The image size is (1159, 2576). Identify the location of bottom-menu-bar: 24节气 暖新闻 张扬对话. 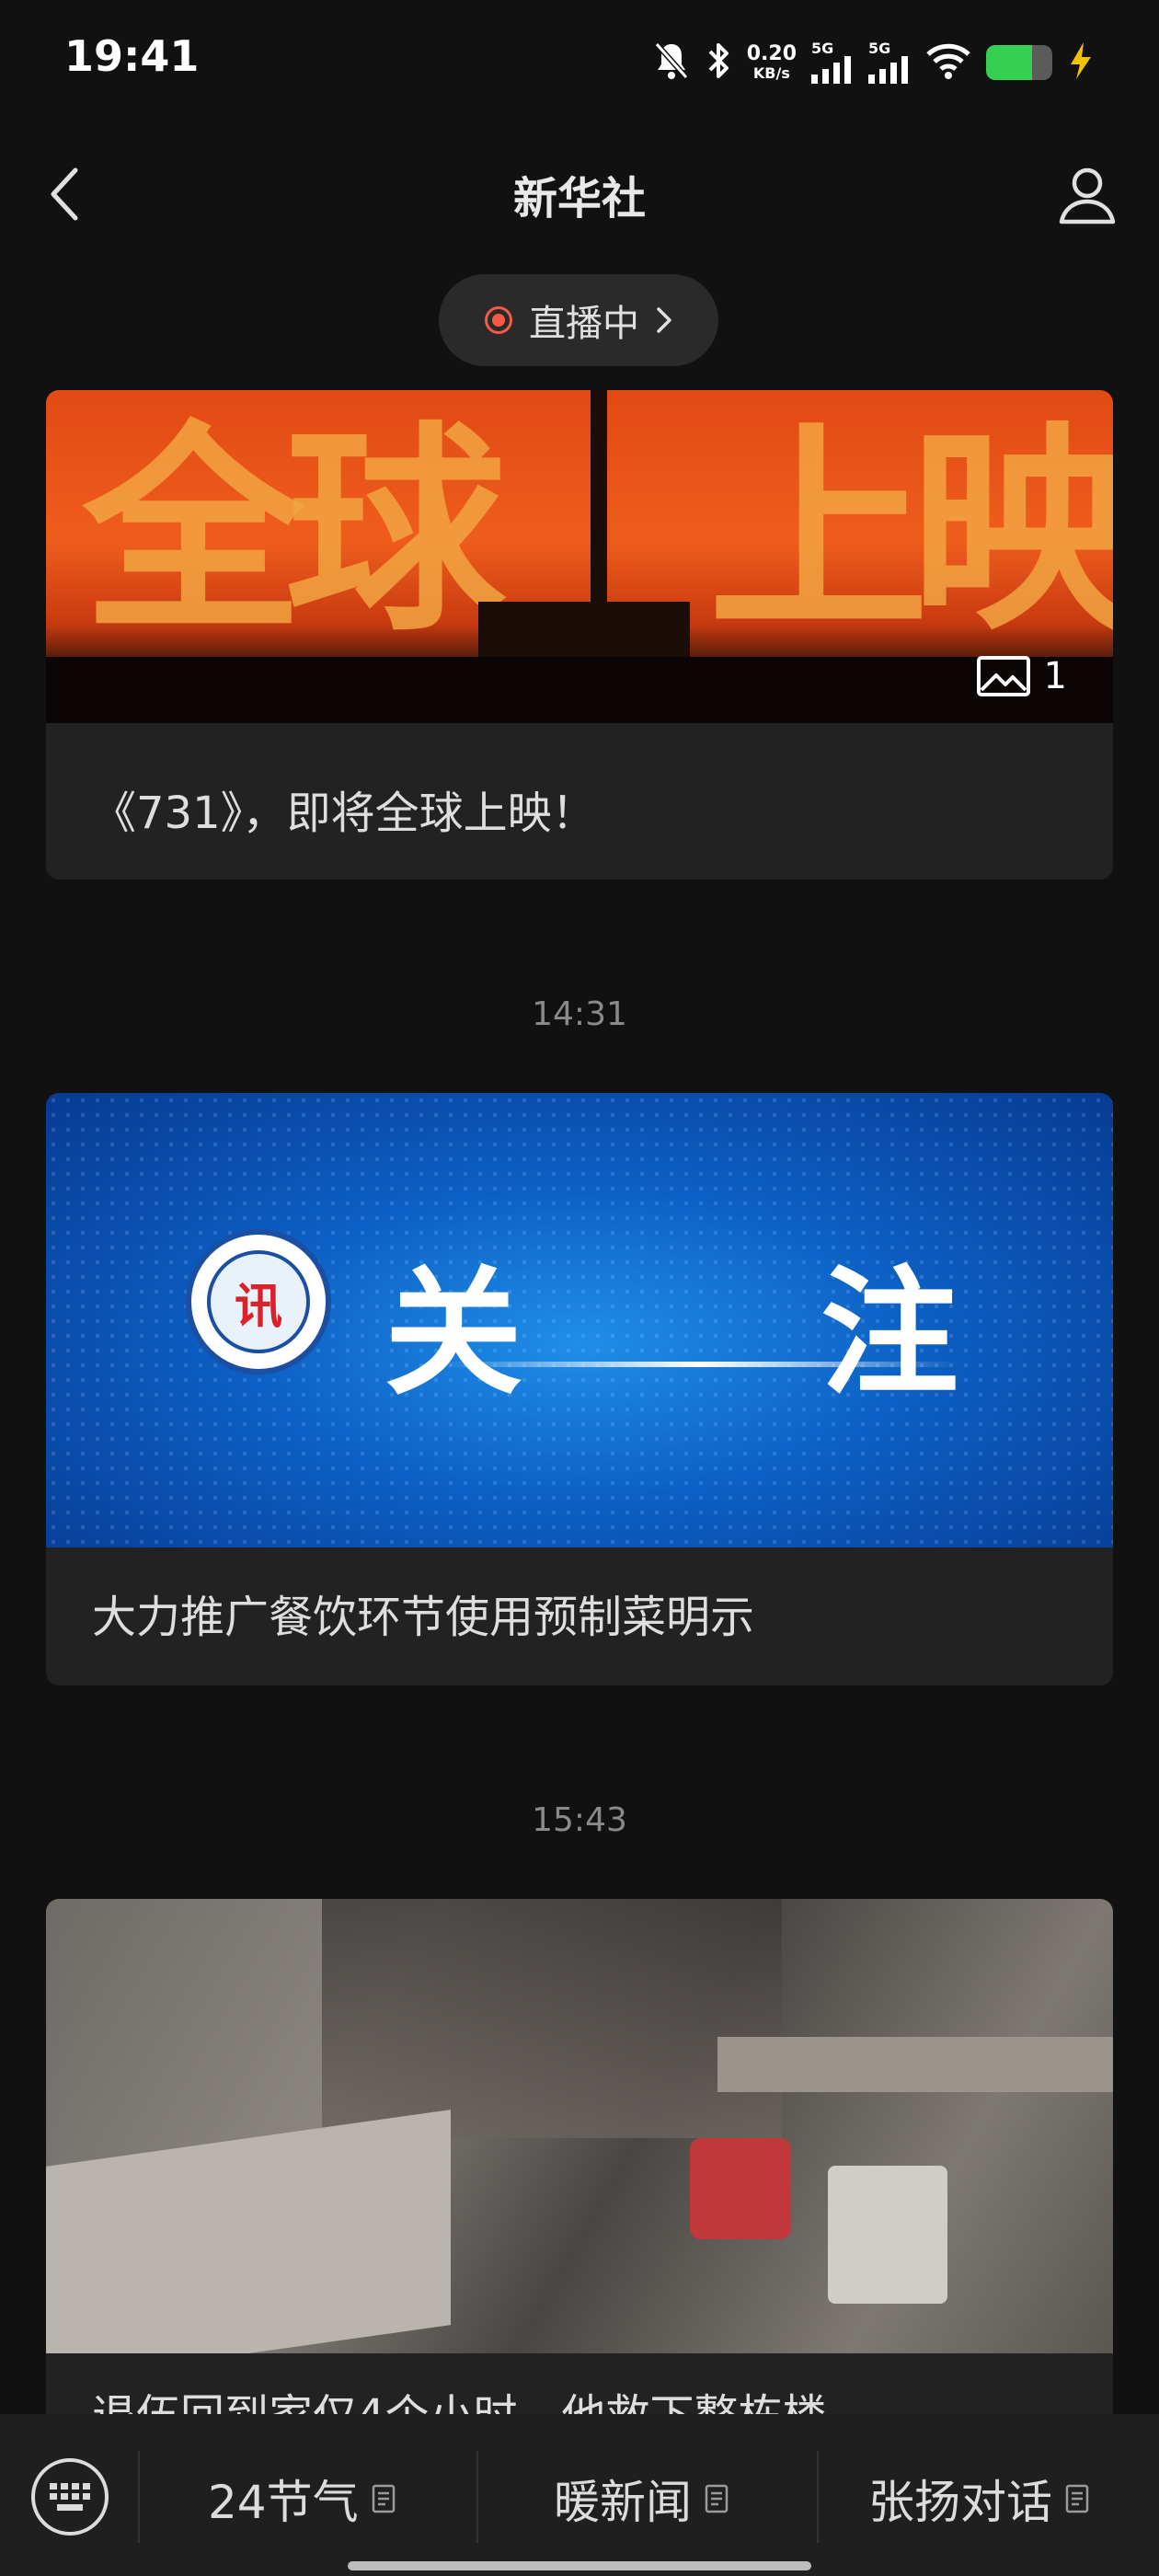
(579, 2495).